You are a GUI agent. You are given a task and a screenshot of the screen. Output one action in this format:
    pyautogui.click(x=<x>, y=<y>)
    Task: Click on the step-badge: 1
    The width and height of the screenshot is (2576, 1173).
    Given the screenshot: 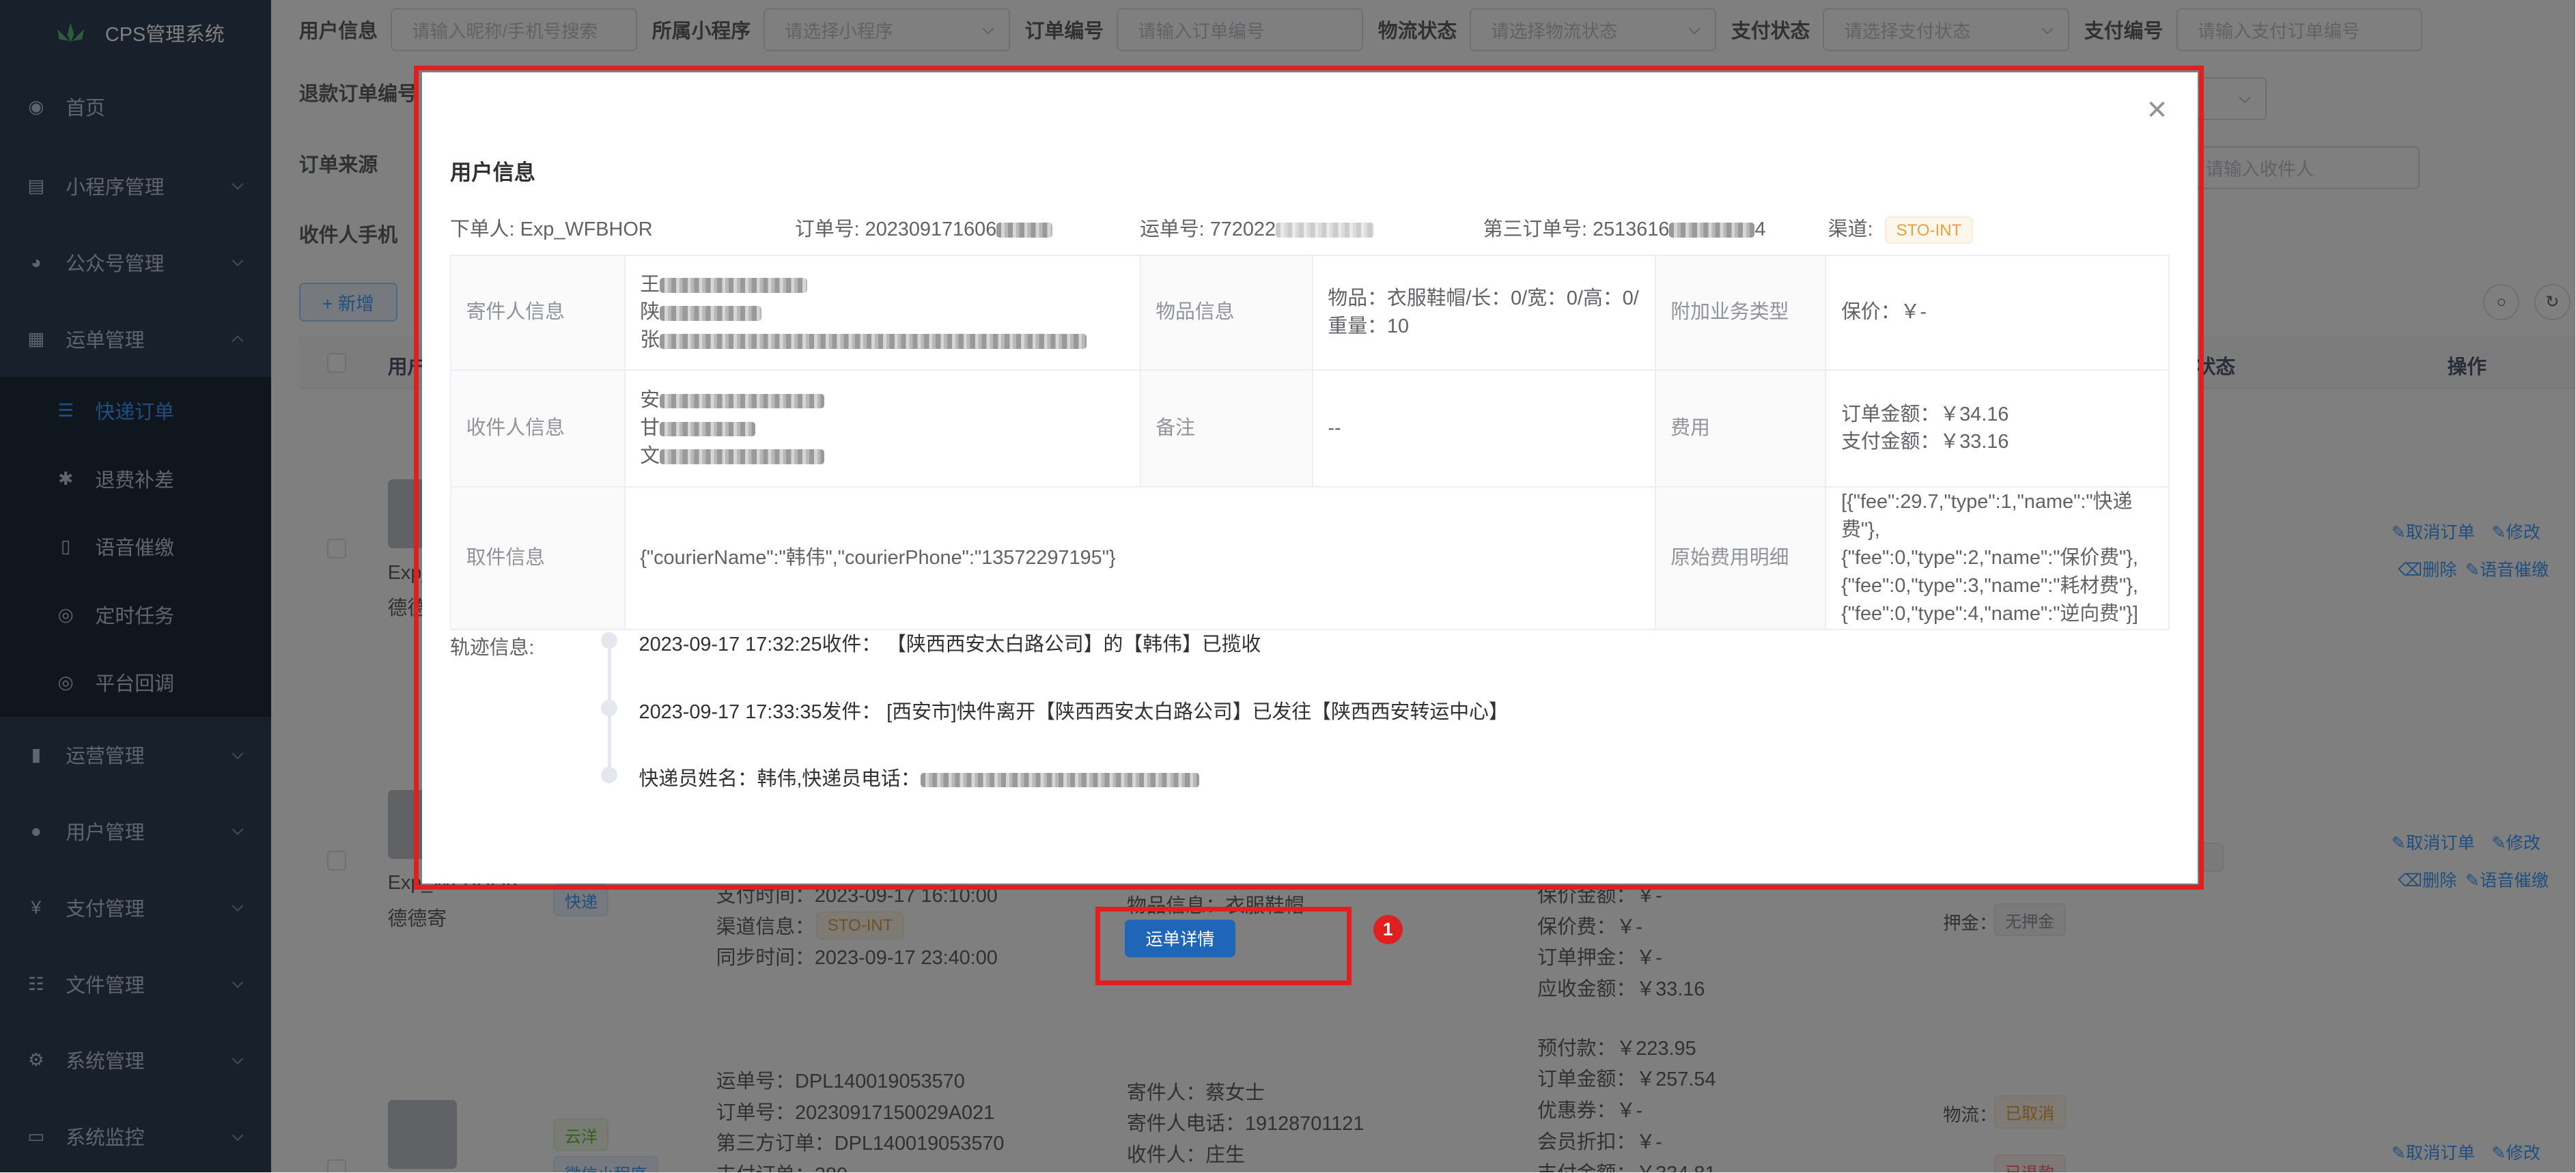 What is the action you would take?
    pyautogui.click(x=1388, y=929)
    